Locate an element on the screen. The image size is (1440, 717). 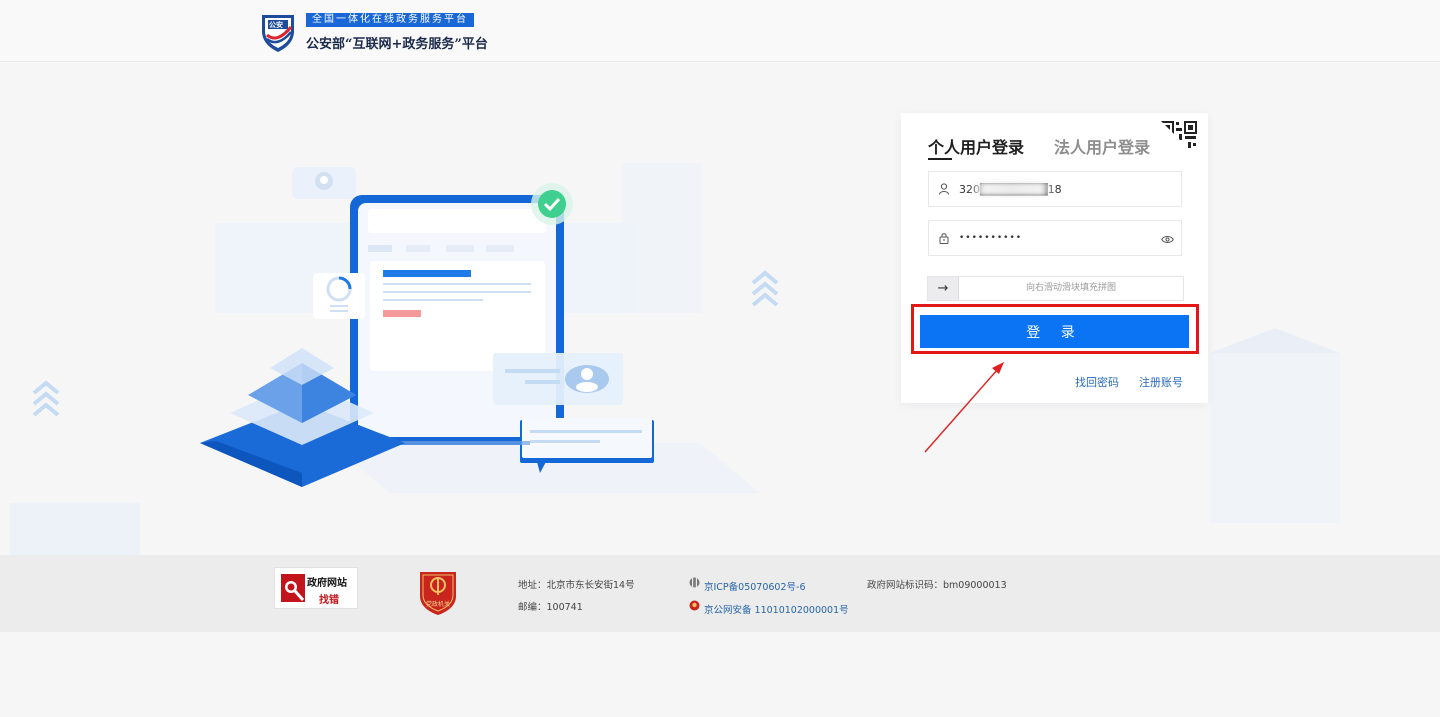
gov-badge-line2: 找错 is located at coordinates (329, 600).